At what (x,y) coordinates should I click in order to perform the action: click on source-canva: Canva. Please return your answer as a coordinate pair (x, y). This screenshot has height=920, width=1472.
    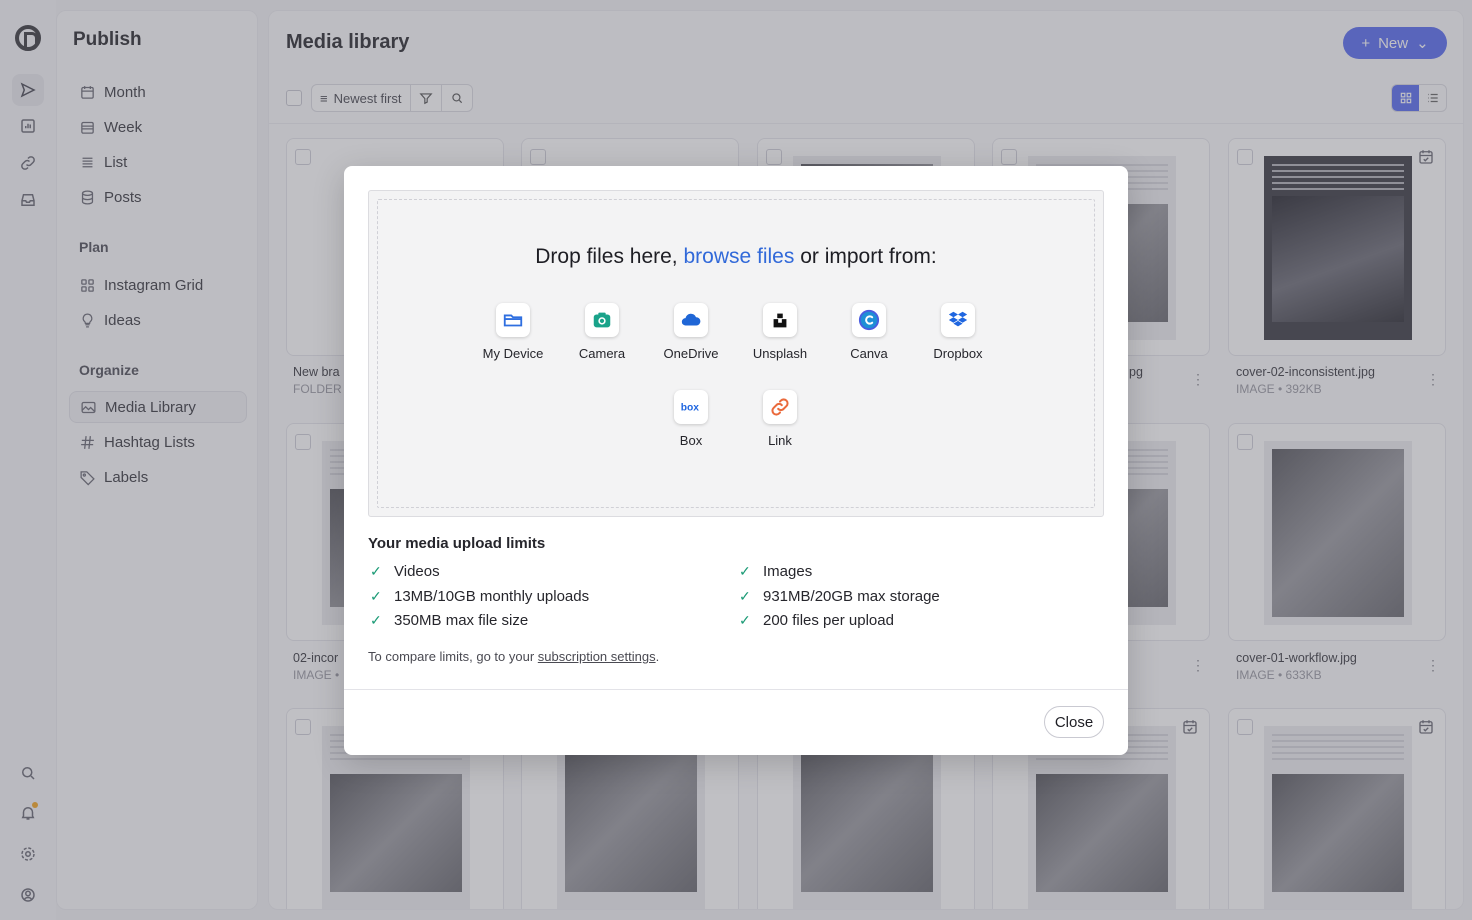
    Looking at the image, I should click on (869, 332).